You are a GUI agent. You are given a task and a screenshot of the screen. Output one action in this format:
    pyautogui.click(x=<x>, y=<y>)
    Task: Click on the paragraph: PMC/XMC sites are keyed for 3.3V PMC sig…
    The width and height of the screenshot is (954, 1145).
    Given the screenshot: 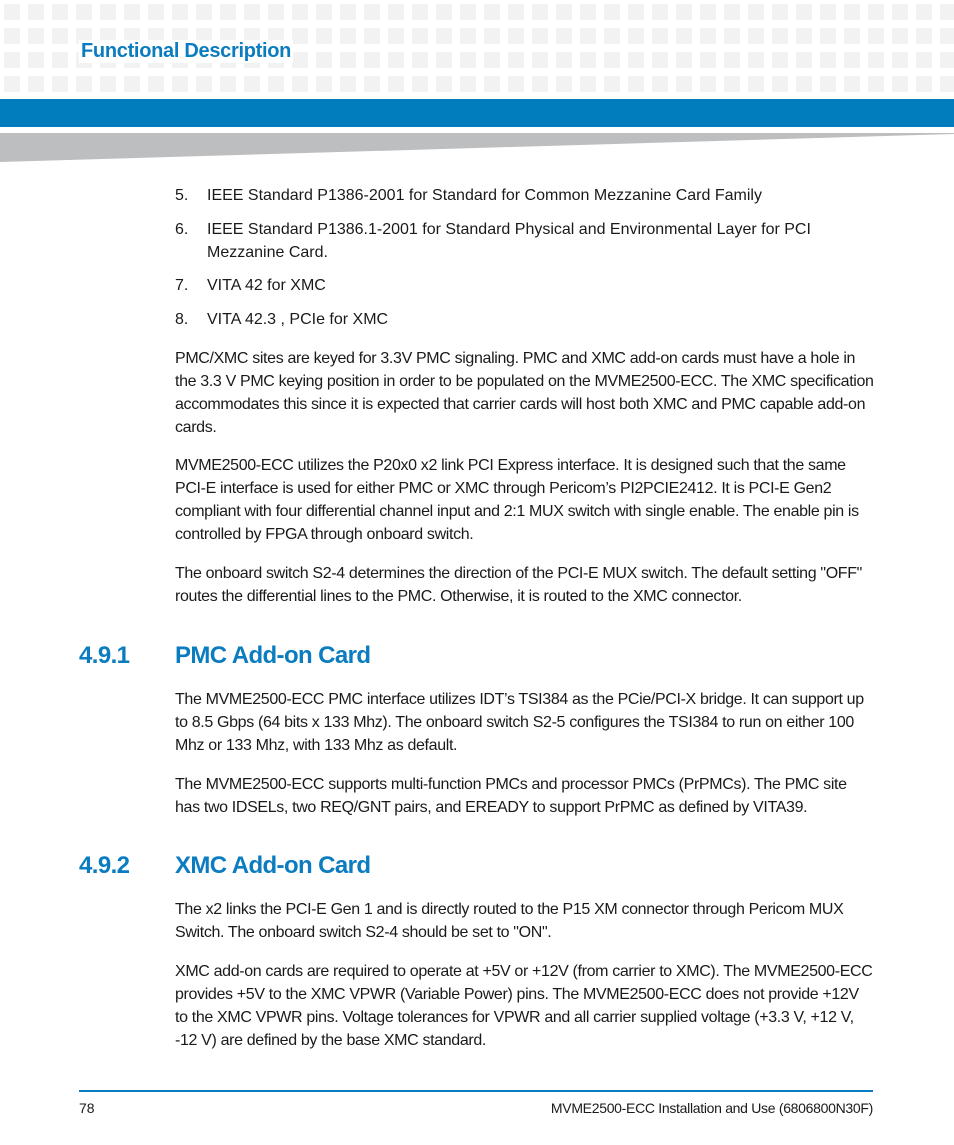 What is the action you would take?
    pyautogui.click(x=524, y=393)
    